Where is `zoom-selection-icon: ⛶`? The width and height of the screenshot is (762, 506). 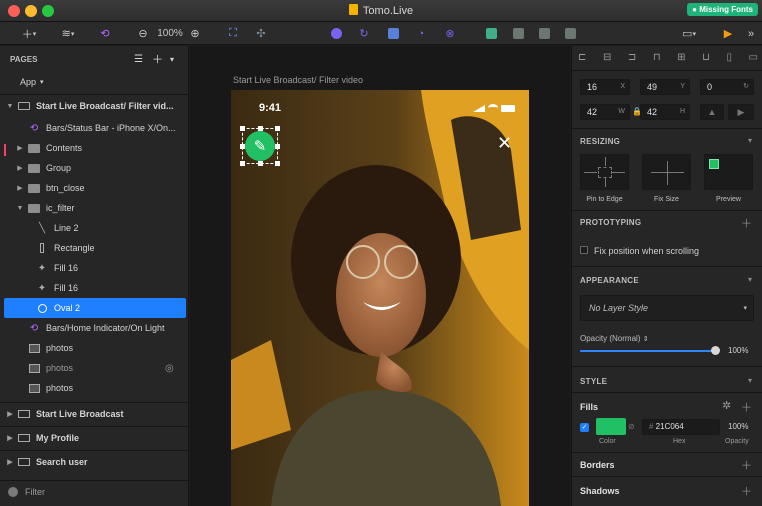
zoom-selection-icon: ⛶ is located at coordinates (233, 33).